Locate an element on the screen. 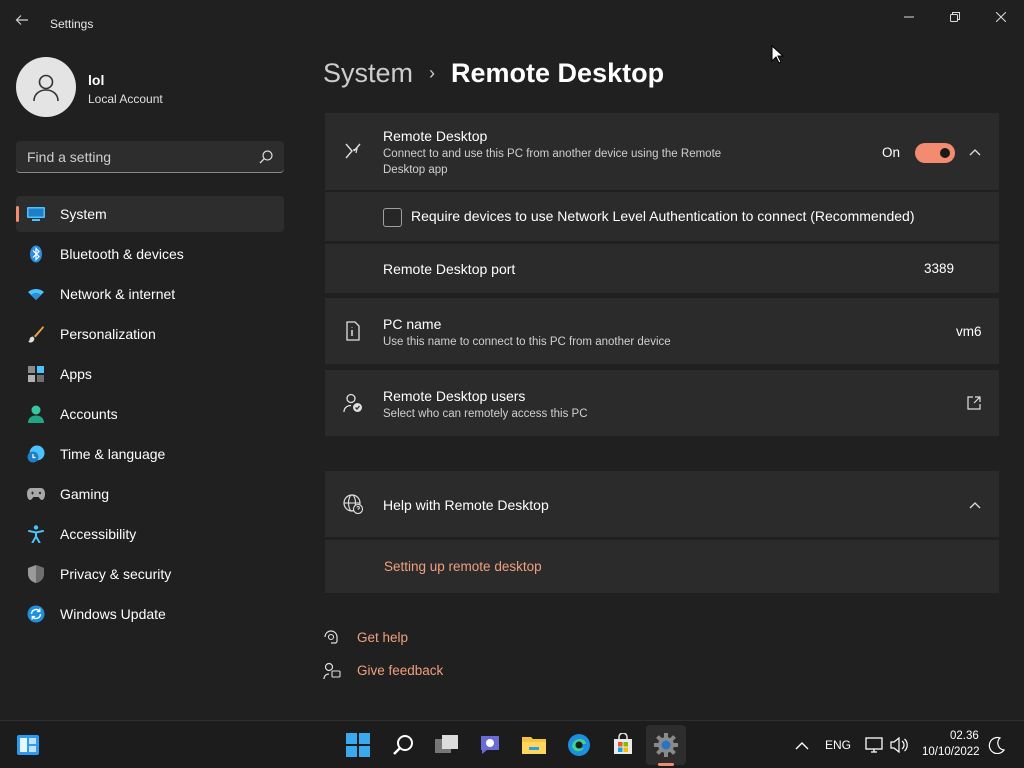 The image size is (1024, 768). help-title: Help with Remote Desktop is located at coordinates (466, 505).